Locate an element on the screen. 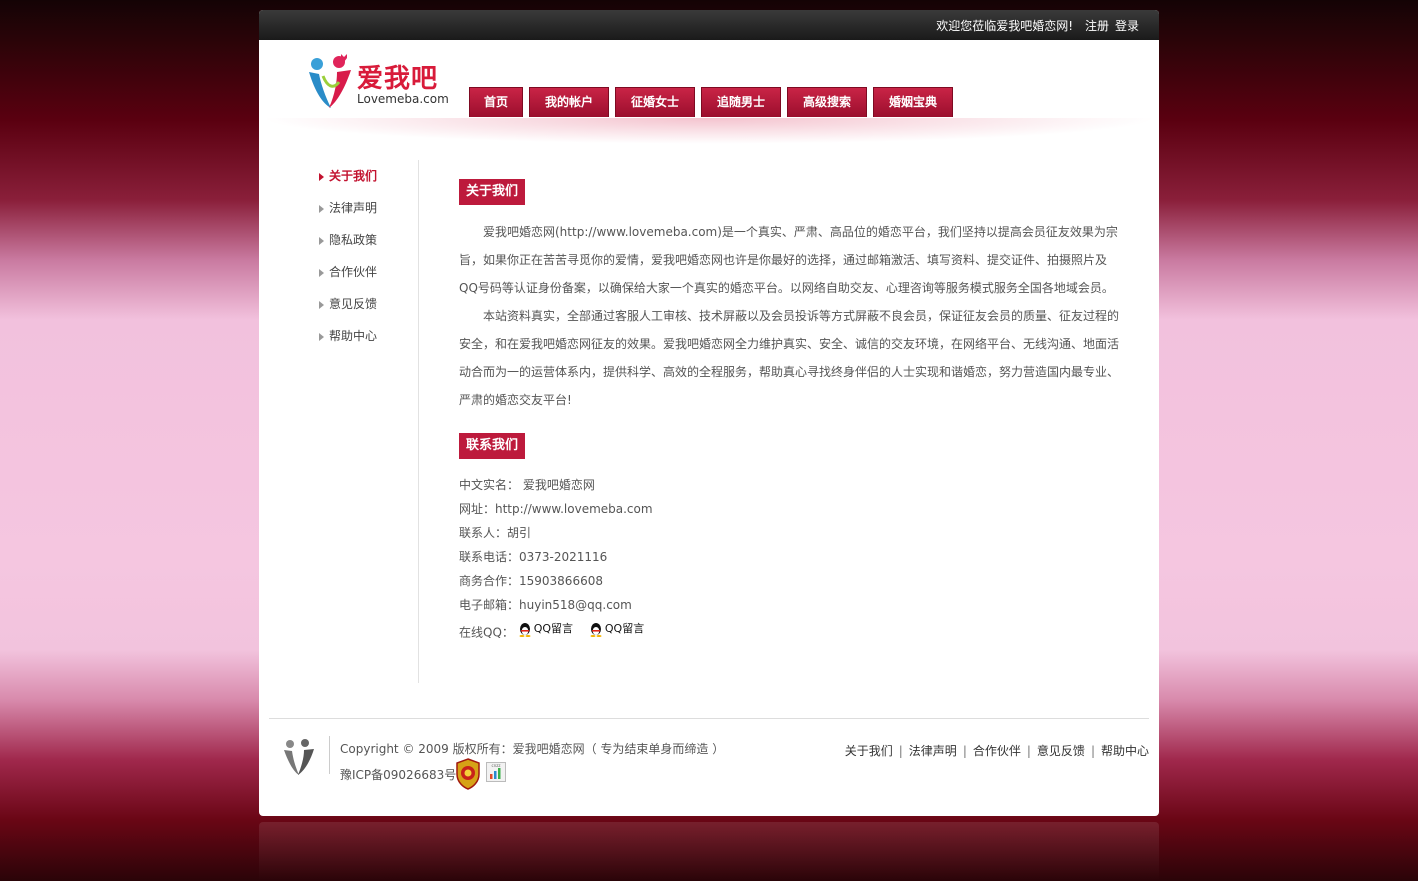  sidebar-item-help: 帮助中心 is located at coordinates (348, 336).